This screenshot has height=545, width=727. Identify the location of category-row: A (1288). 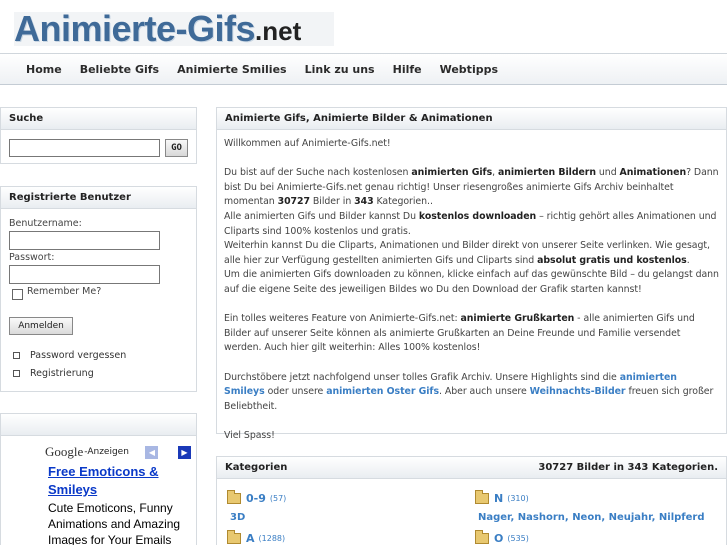
(347, 536).